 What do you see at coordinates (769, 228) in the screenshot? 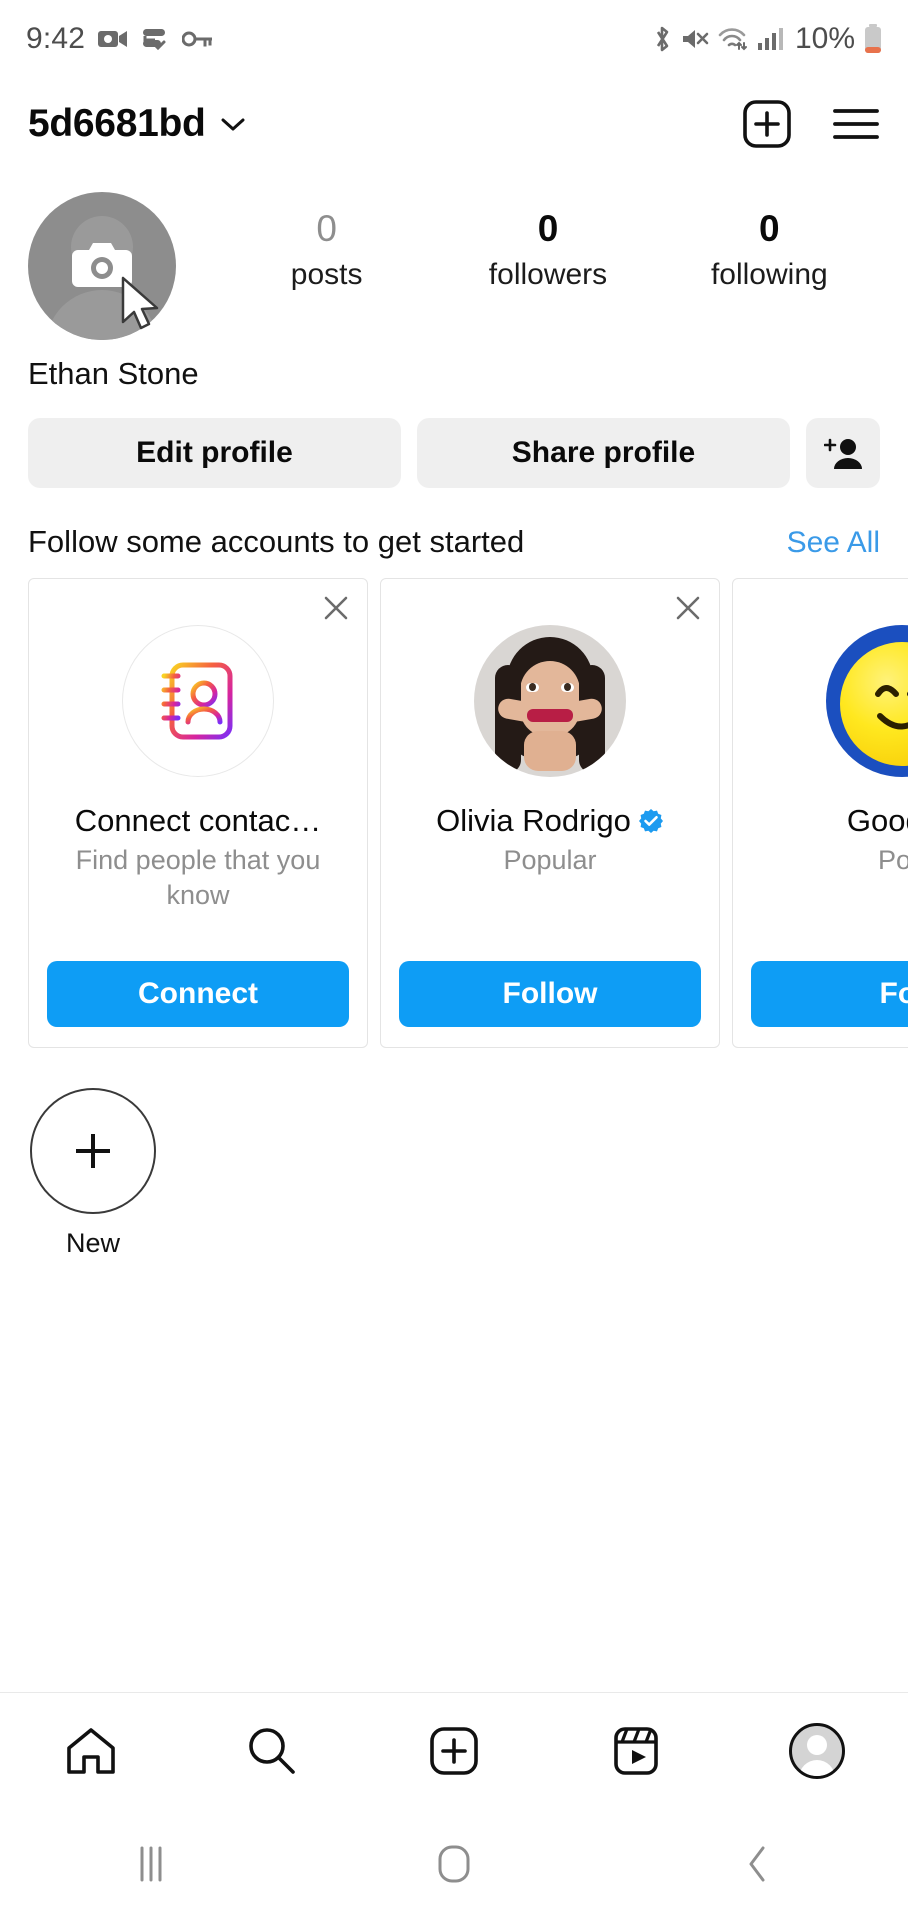
I see `stat-following-value: 0` at bounding box center [769, 228].